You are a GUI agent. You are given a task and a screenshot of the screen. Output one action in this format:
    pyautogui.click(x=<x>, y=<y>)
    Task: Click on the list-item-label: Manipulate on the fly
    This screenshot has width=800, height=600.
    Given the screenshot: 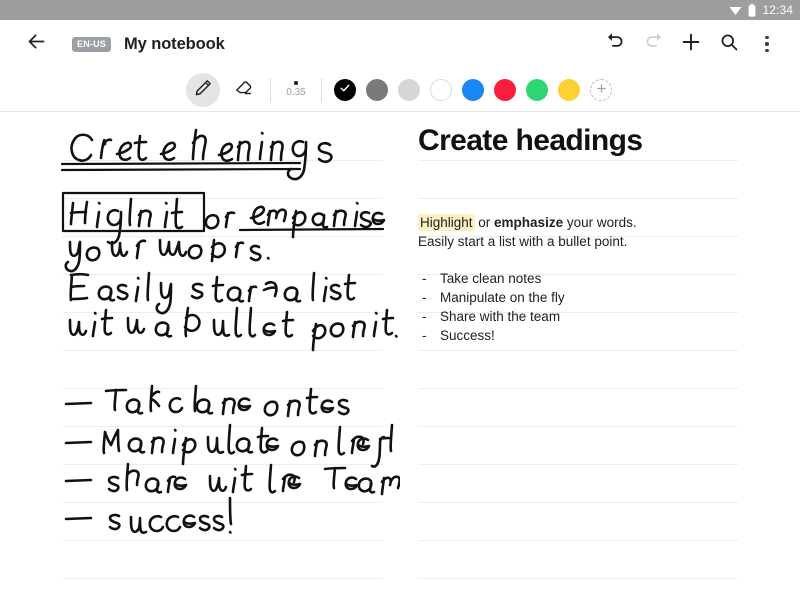 What is the action you would take?
    pyautogui.click(x=502, y=297)
    